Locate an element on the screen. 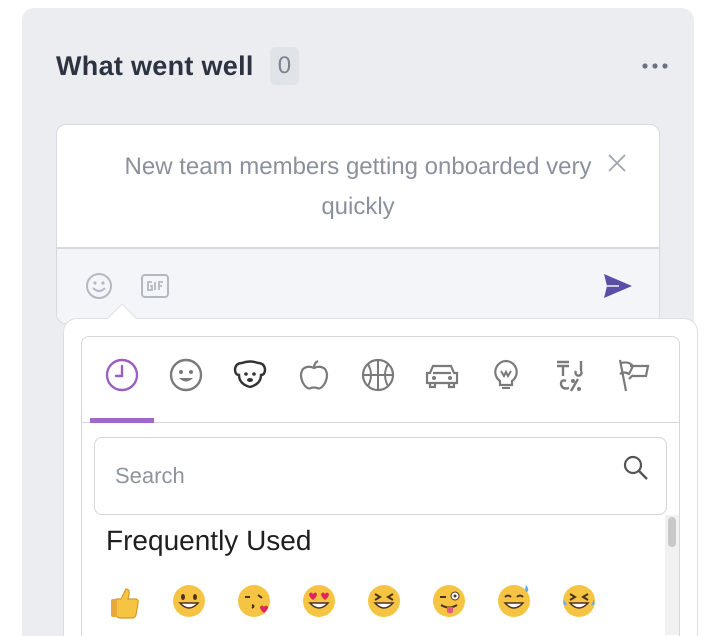  more-options-icon is located at coordinates (655, 66).